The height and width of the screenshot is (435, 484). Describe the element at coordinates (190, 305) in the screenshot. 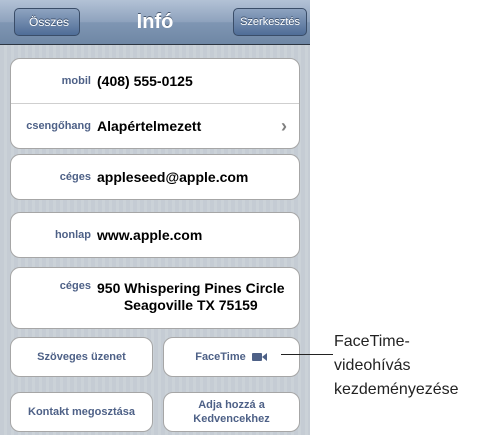

I see `address-line2: Seagoville TX 75159` at that location.